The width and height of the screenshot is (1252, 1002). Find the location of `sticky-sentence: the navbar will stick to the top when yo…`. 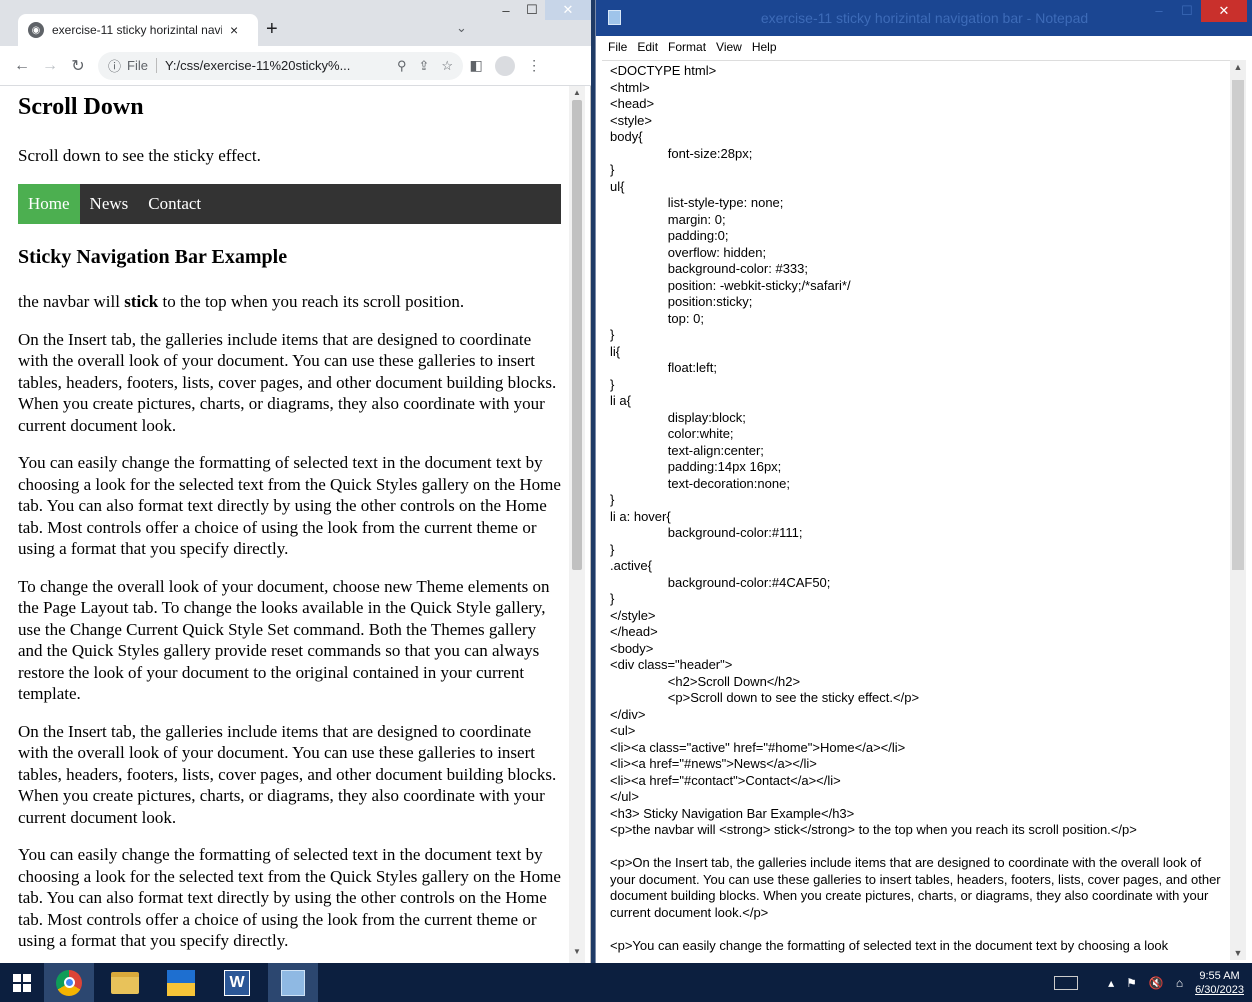

sticky-sentence: the navbar will stick to the top when yo… is located at coordinates (241, 301).